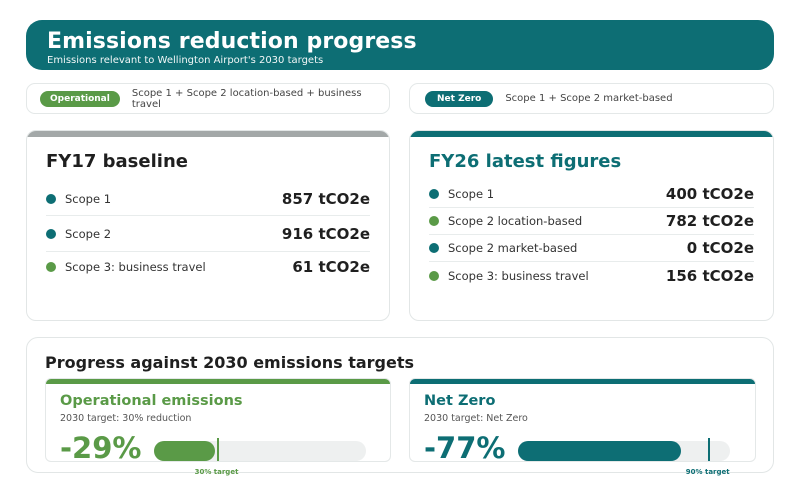 Image resolution: width=800 pixels, height=497 pixels. I want to click on net-zero-progress-panel: Net Zero 2030 target: Net Zero -77%, so click(582, 420).